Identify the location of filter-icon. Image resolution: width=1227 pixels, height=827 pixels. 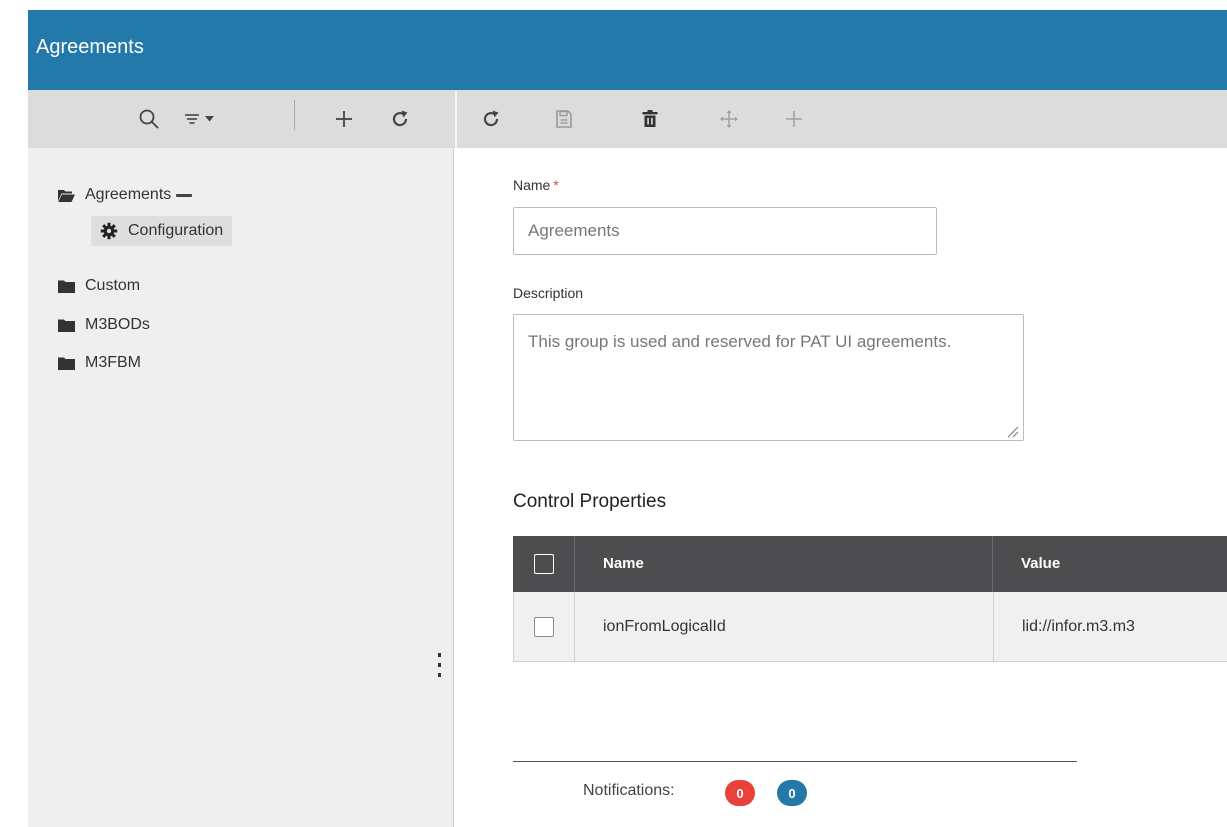
(201, 119).